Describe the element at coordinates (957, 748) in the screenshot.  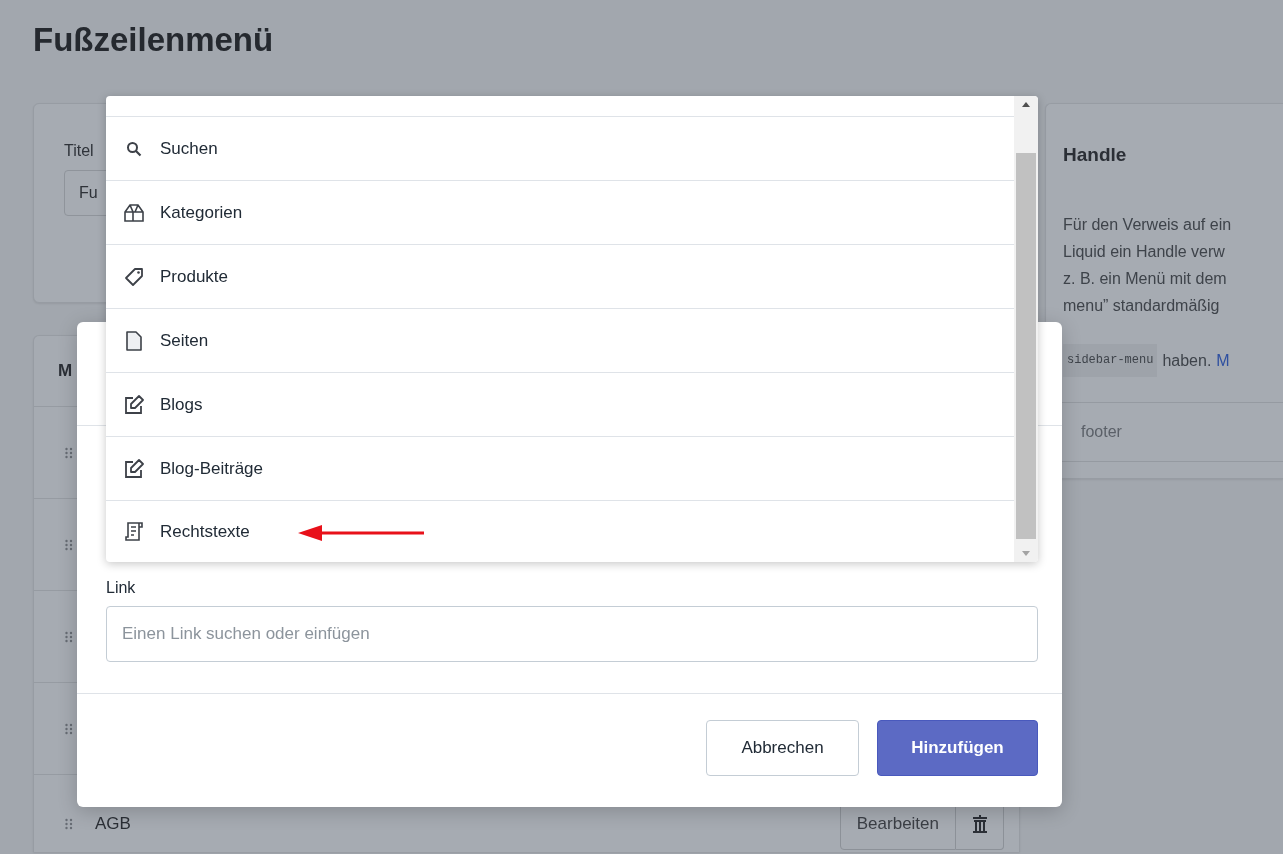
I see `add-button: Hinzufügen` at that location.